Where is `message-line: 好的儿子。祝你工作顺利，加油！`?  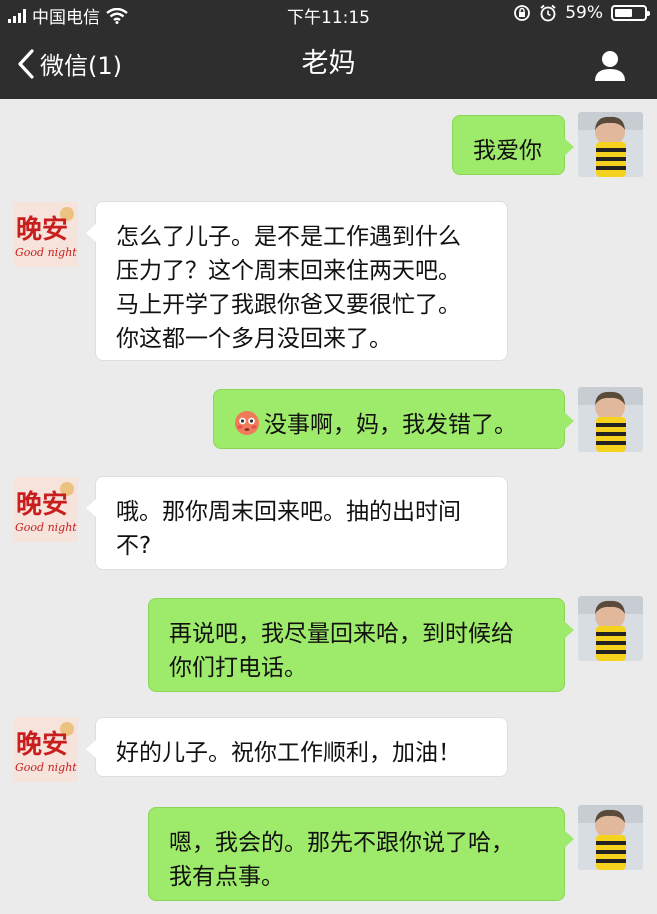
message-line: 好的儿子。祝你工作顺利，加油！ is located at coordinates (288, 753).